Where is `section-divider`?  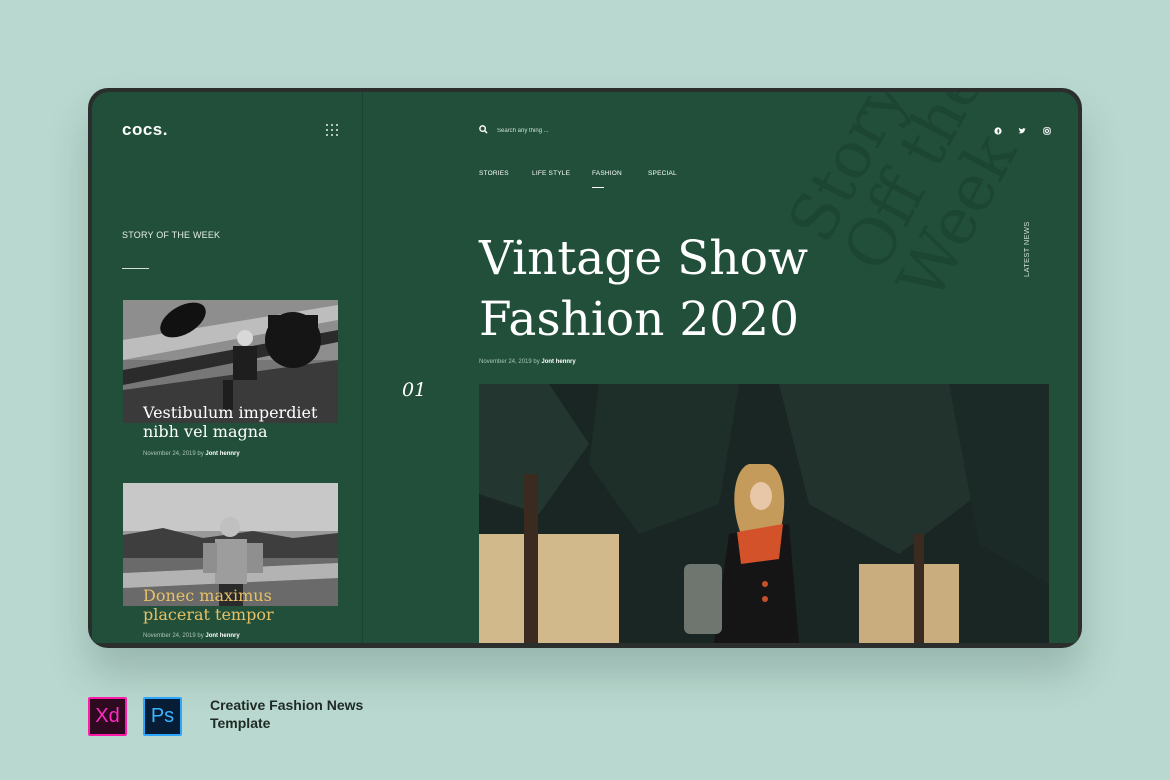 section-divider is located at coordinates (135, 268).